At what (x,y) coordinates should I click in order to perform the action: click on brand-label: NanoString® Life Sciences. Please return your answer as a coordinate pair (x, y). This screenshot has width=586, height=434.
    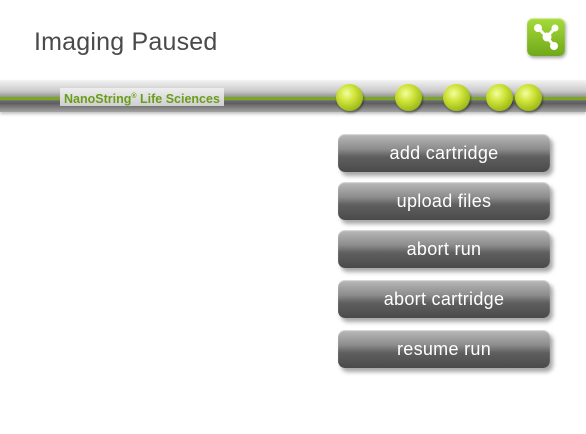
    Looking at the image, I should click on (142, 97).